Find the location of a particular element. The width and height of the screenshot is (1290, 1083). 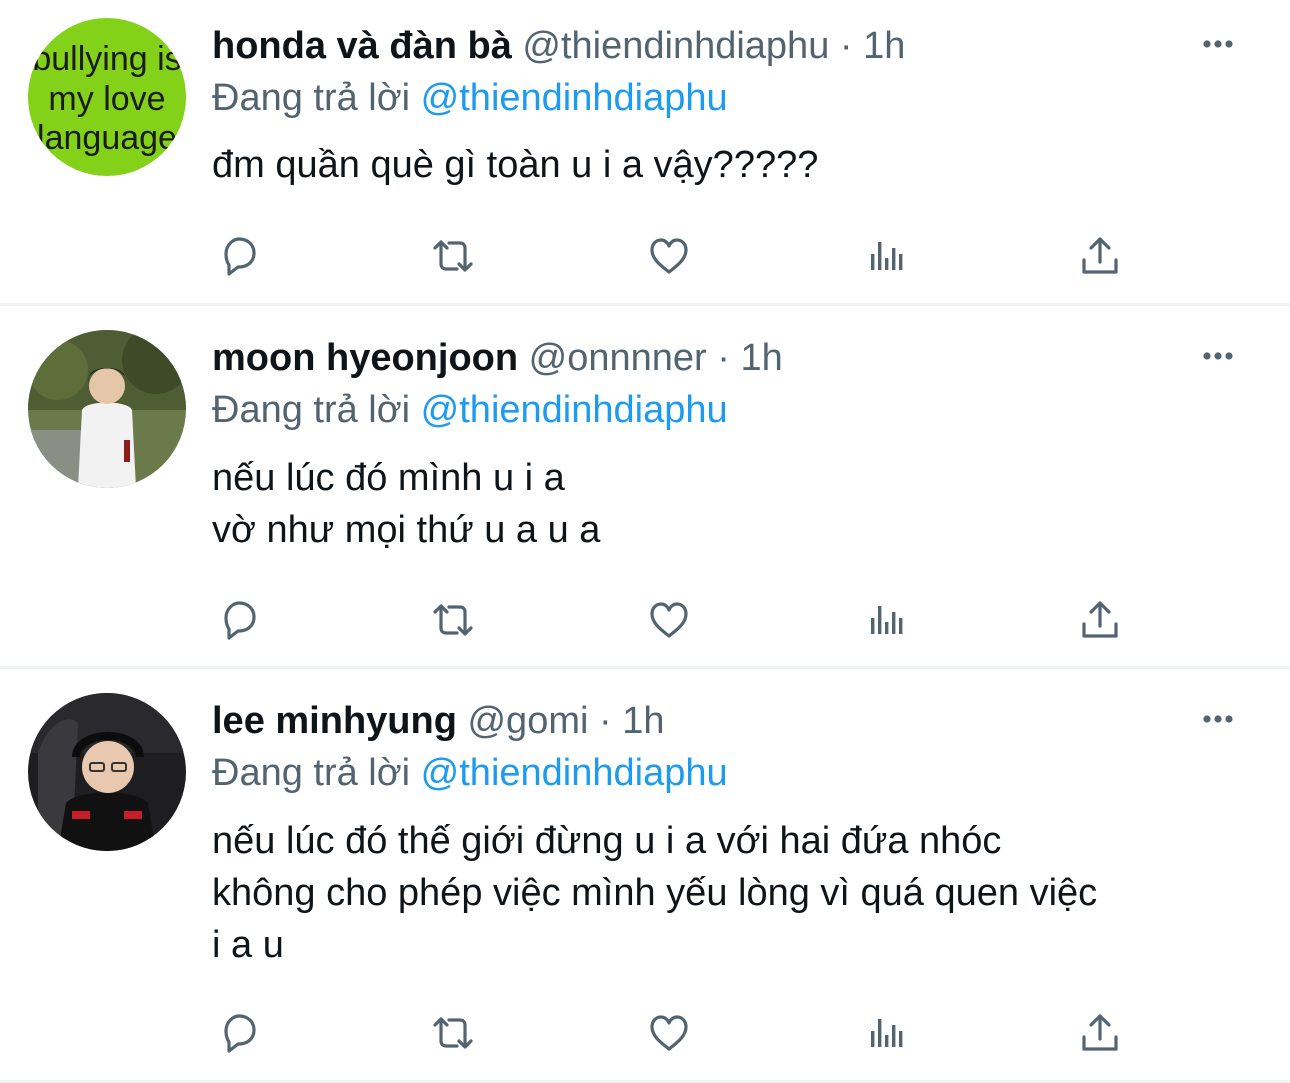

avatar: bullying is my love language is located at coordinates (107, 97).